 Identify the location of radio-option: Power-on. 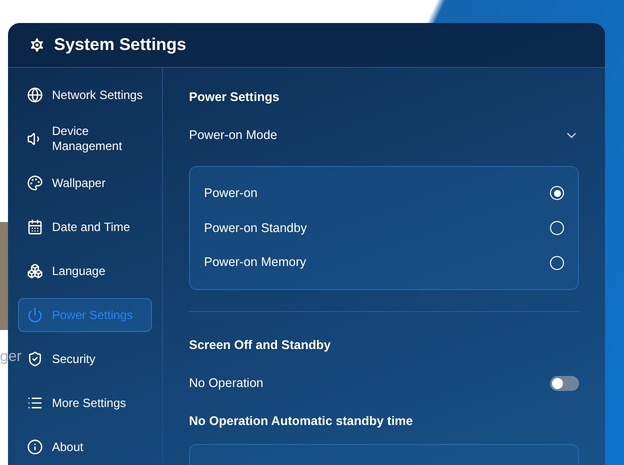
(384, 193).